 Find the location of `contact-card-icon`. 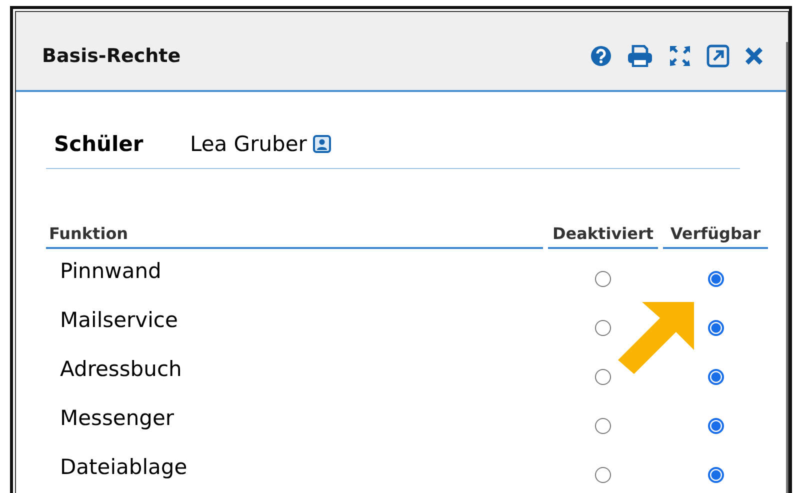

contact-card-icon is located at coordinates (321, 144).